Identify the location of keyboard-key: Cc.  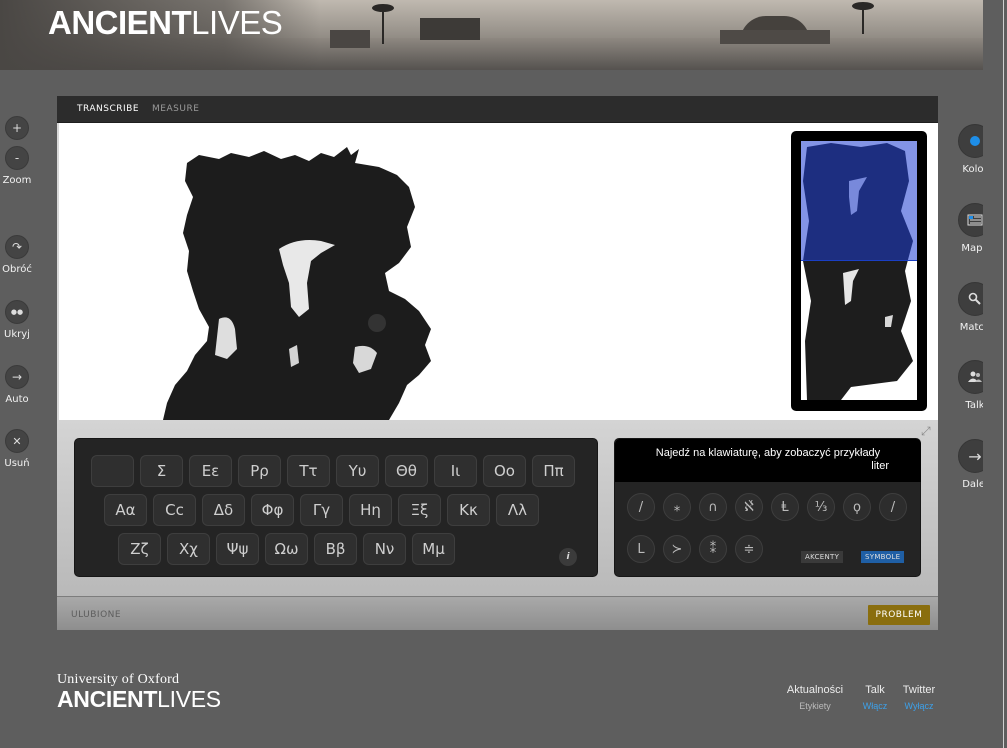
(174, 510).